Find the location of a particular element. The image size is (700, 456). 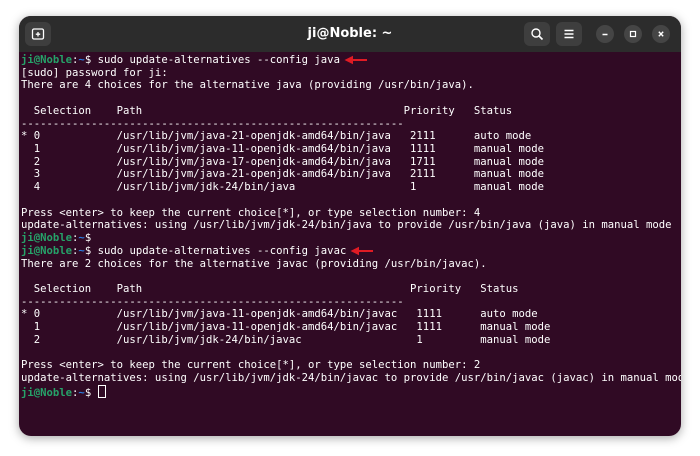

search-button is located at coordinates (537, 34).